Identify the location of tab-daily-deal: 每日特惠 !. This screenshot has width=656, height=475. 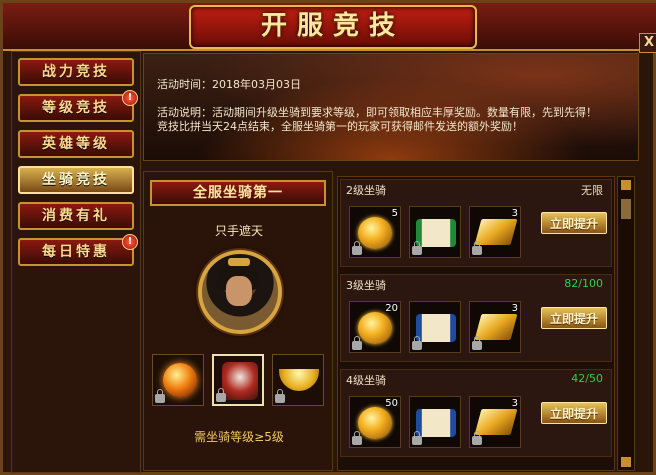
(78, 250).